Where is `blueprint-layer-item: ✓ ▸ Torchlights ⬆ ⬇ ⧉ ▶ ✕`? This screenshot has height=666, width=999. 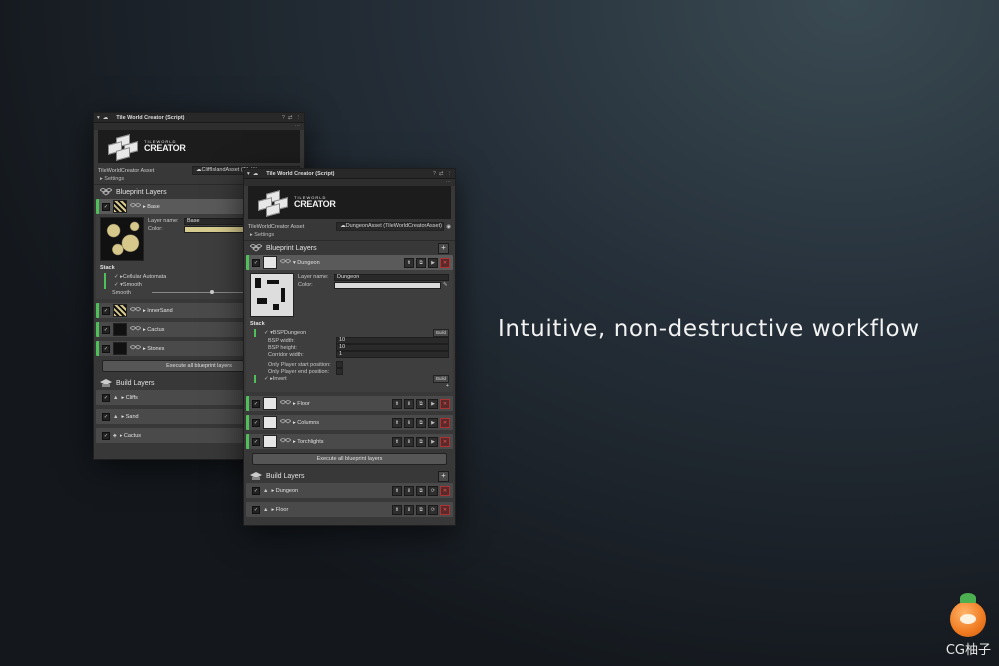
blueprint-layer-item: ✓ ▸ Torchlights ⬆ ⬇ ⧉ ▶ ✕ is located at coordinates (349, 441).